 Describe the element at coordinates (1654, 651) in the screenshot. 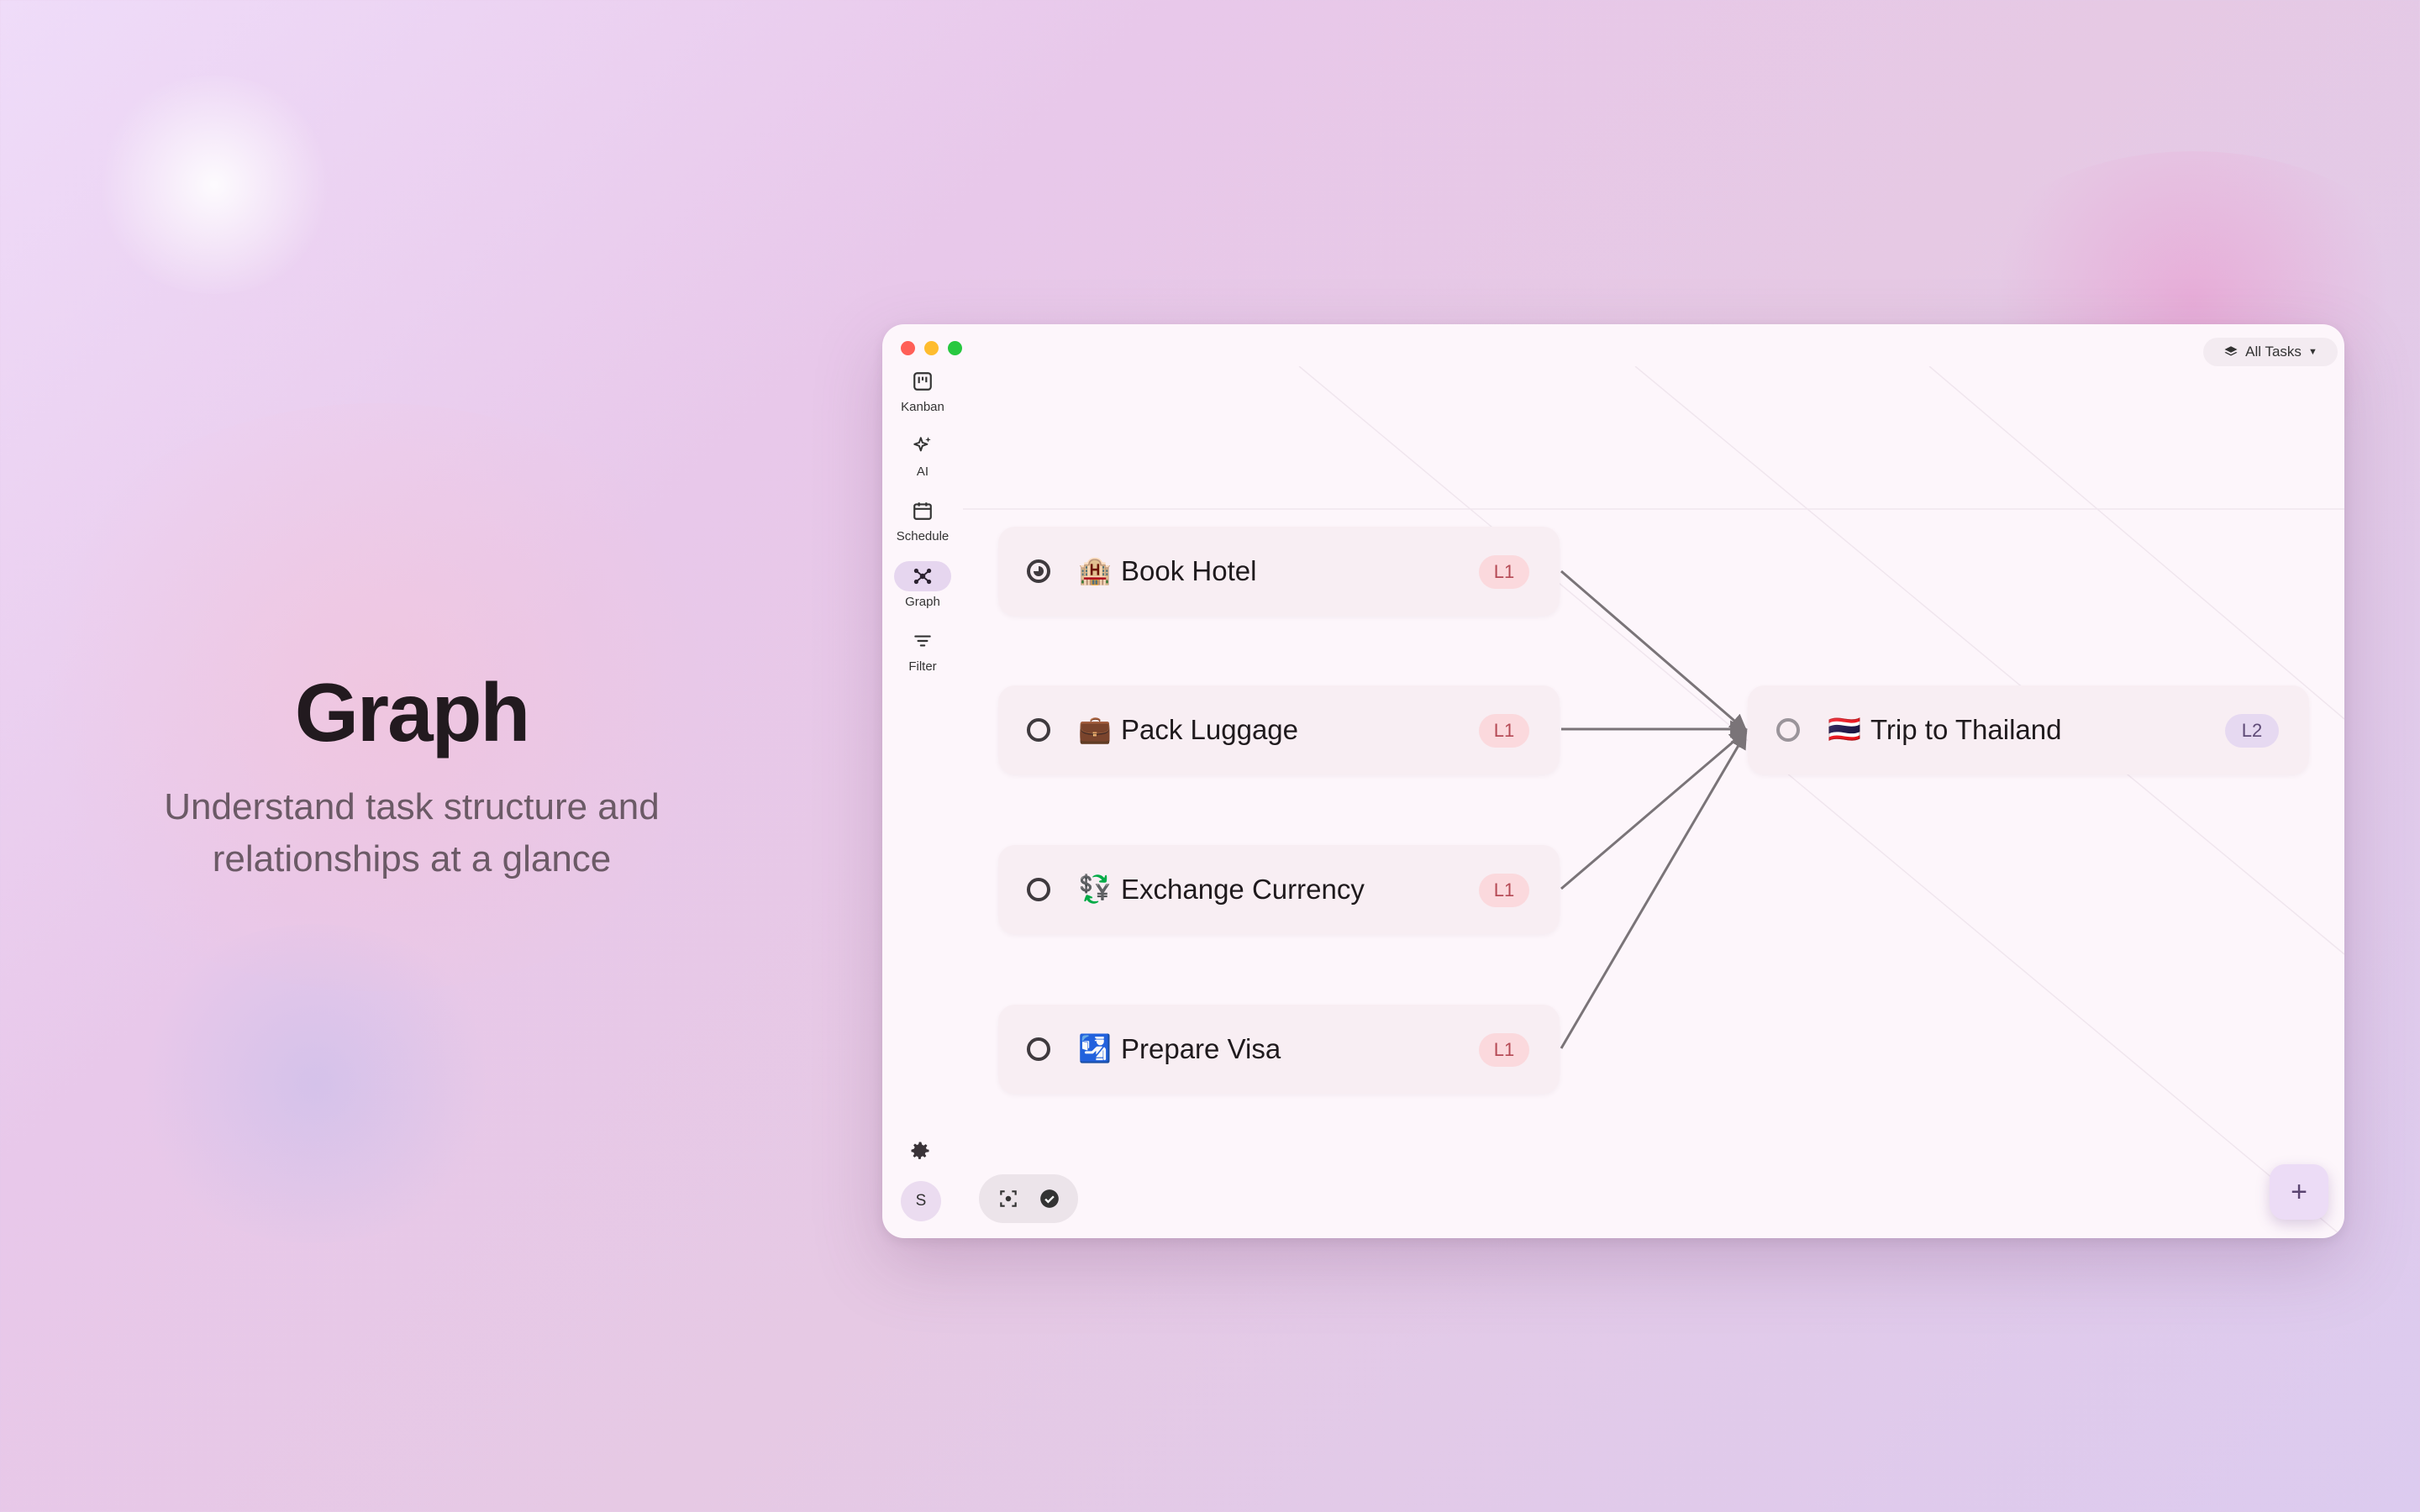

I see `edge-book-hotel-to-trip` at that location.